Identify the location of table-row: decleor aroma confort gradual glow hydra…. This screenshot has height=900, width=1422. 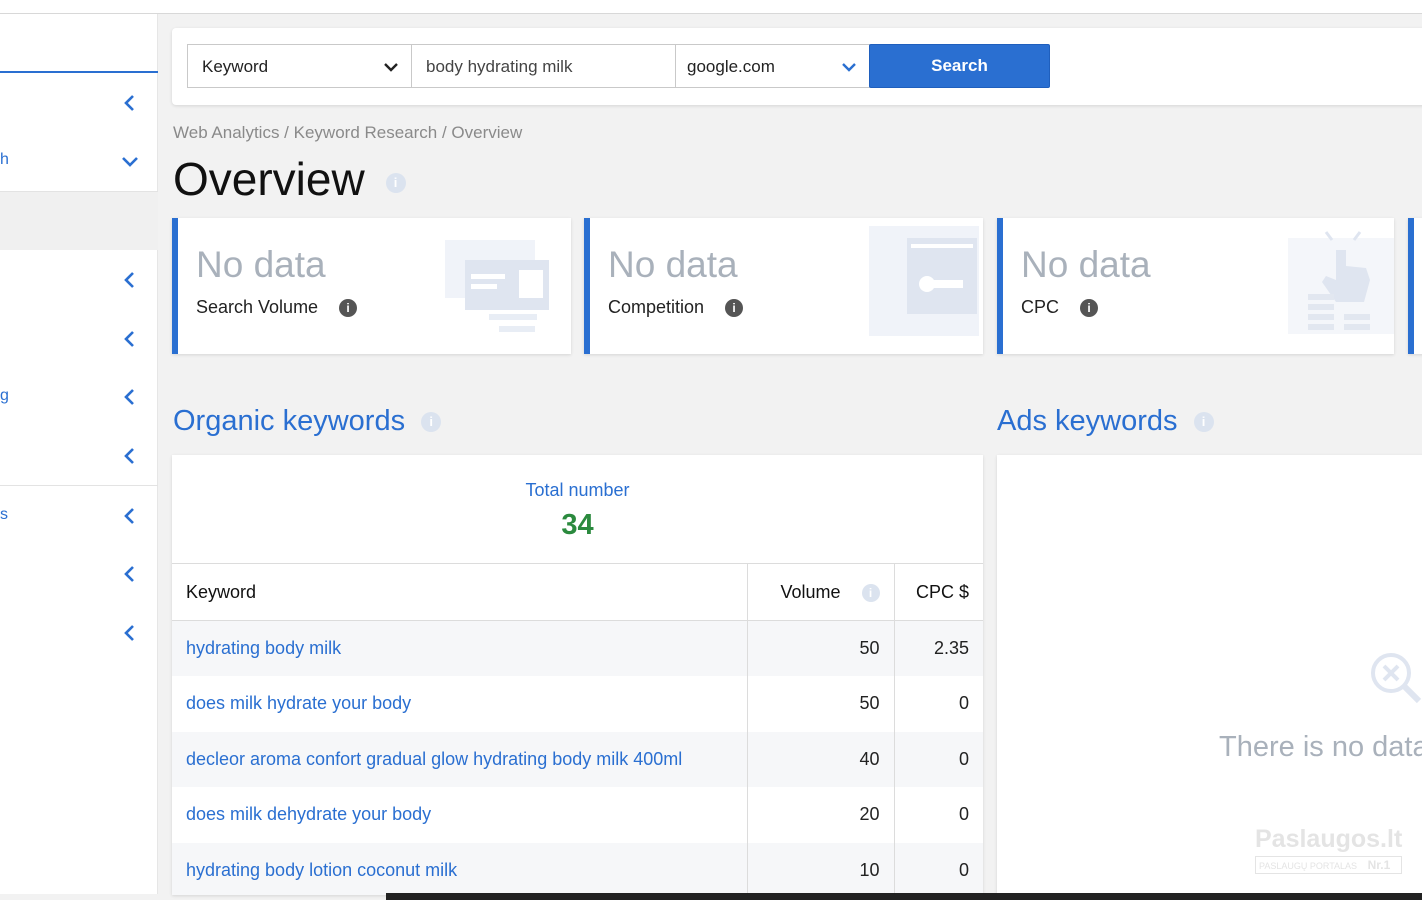
(577, 759).